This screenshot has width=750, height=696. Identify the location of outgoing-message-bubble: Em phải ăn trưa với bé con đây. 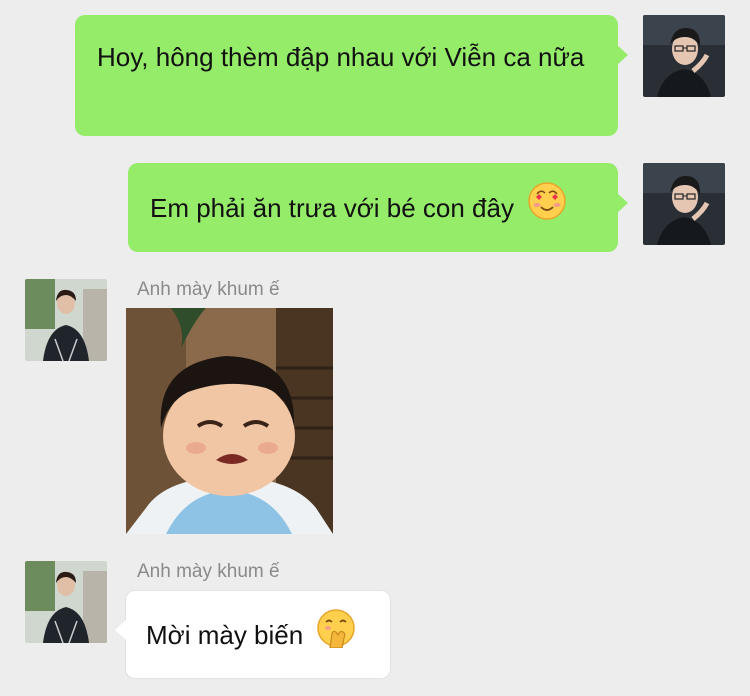
(378, 207).